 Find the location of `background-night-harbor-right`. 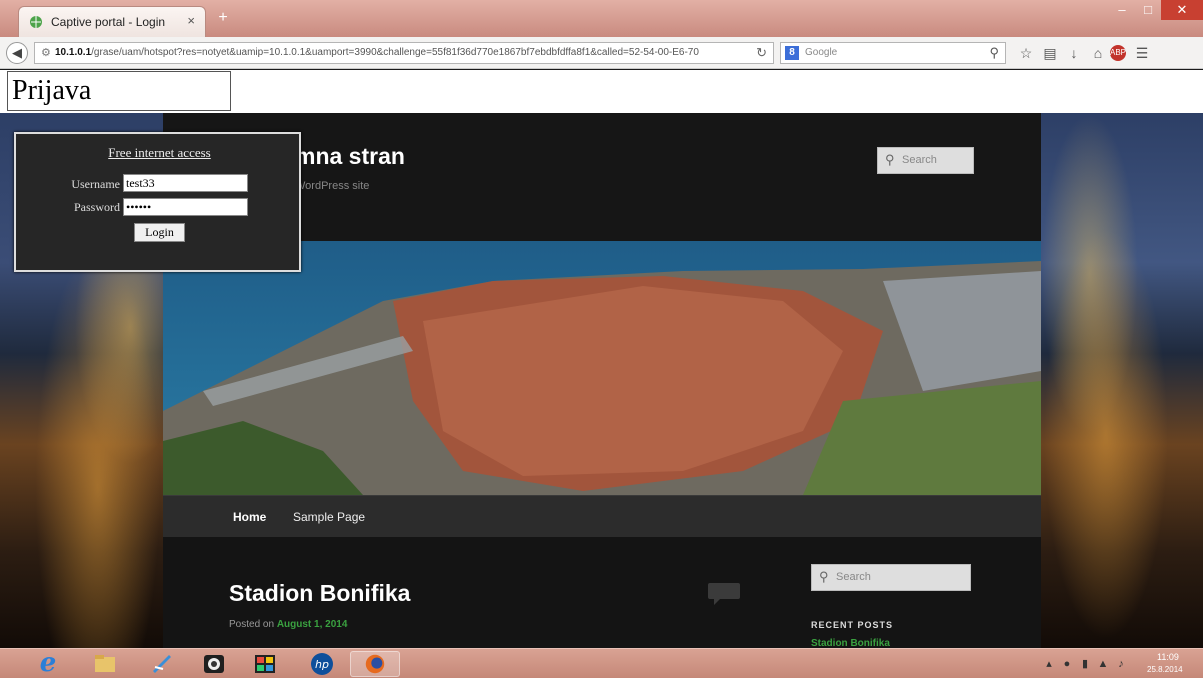

background-night-harbor-right is located at coordinates (1122, 380).